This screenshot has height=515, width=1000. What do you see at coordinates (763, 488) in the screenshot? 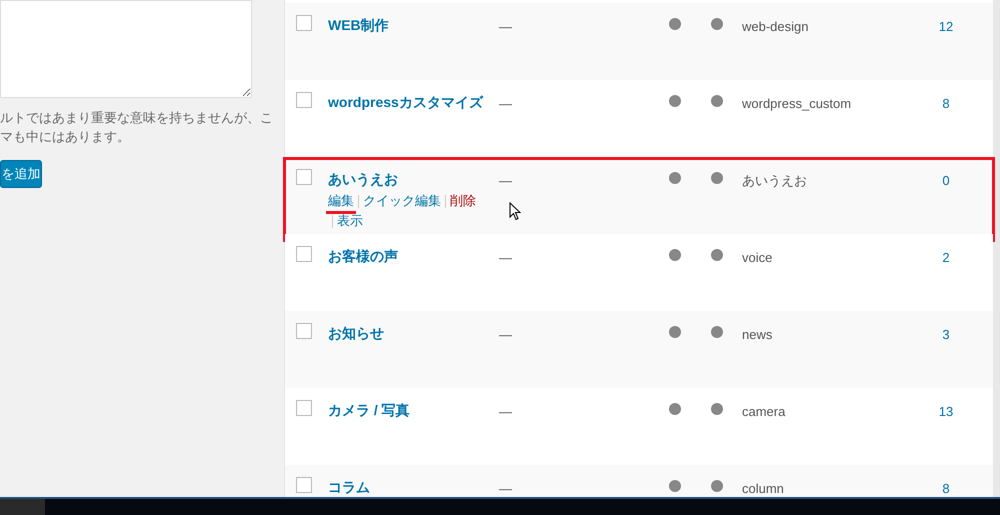
I see `slug-text: column` at bounding box center [763, 488].